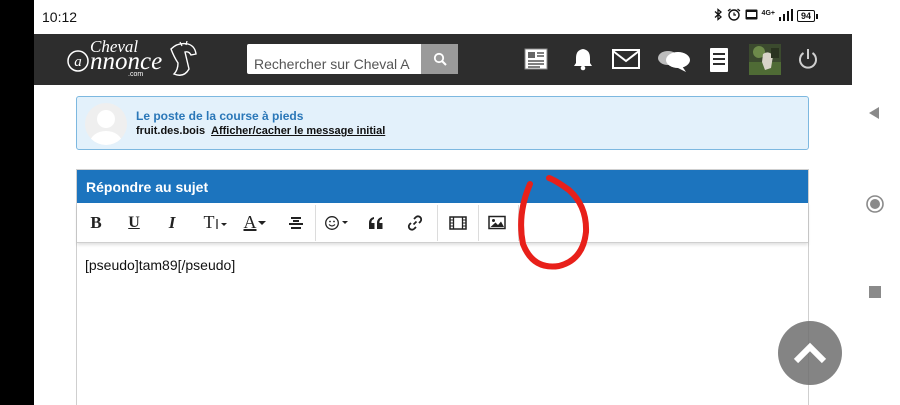 This screenshot has height=405, width=900. I want to click on volte-icon, so click(751, 16).